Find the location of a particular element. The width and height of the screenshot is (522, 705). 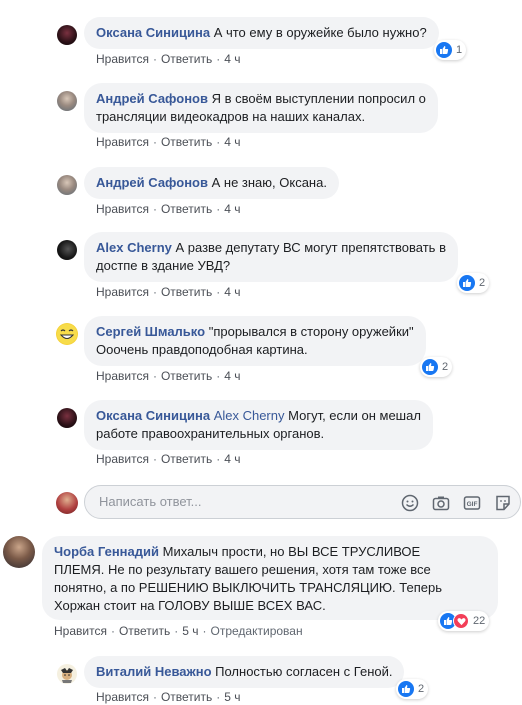

comment-text: Могут, если он мешал is located at coordinates (354, 415).